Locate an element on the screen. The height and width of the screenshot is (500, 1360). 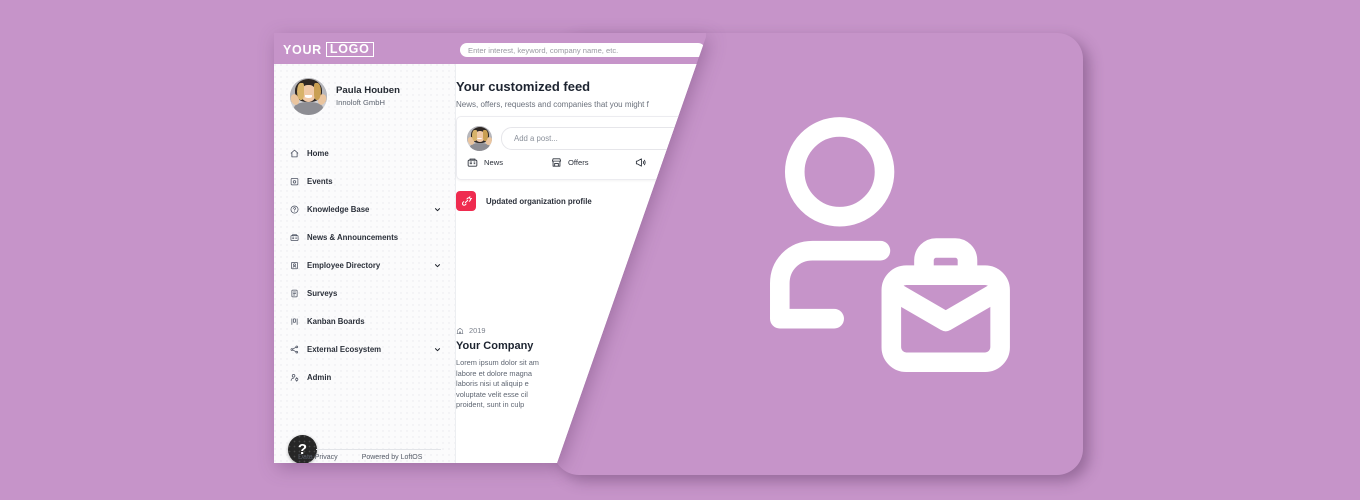
sidebar-footer-divider is located at coordinates (378, 449).